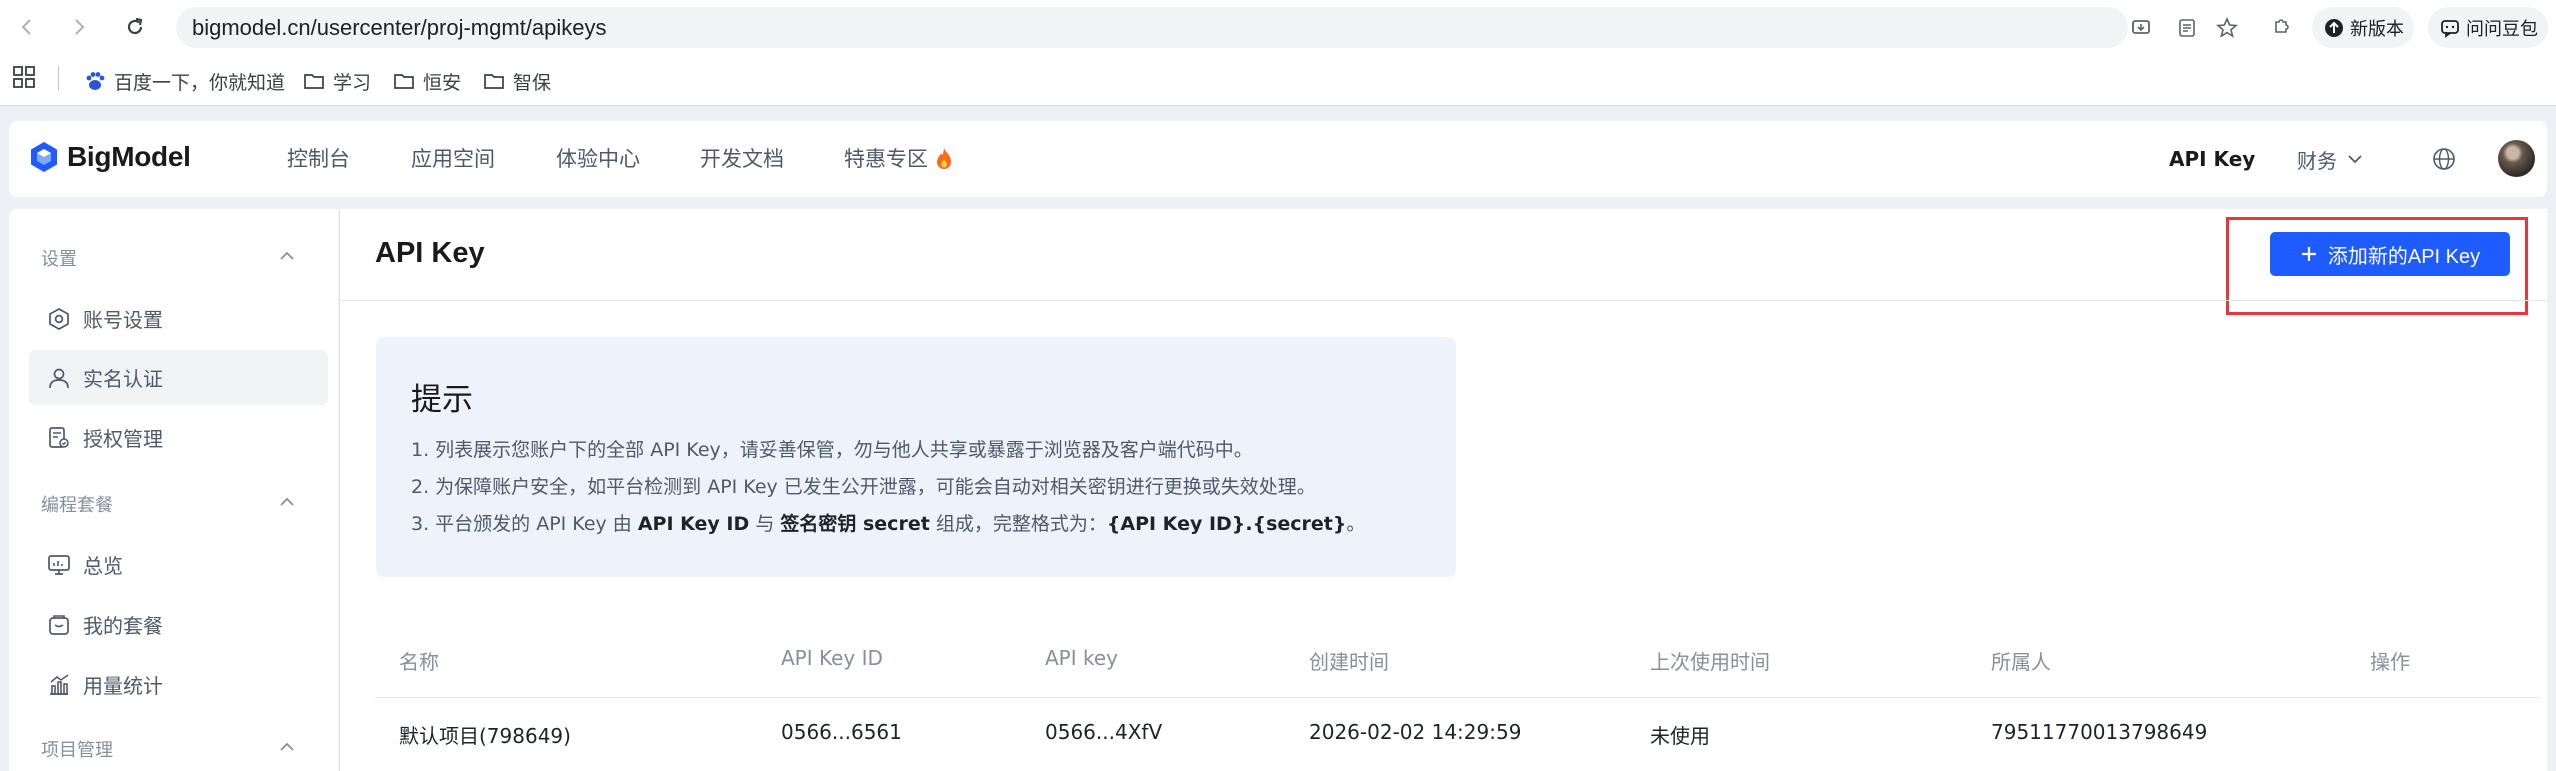 The image size is (2556, 771). Describe the element at coordinates (178, 377) in the screenshot. I see `sidebar-item-real-name-auth: 实名认证` at that location.